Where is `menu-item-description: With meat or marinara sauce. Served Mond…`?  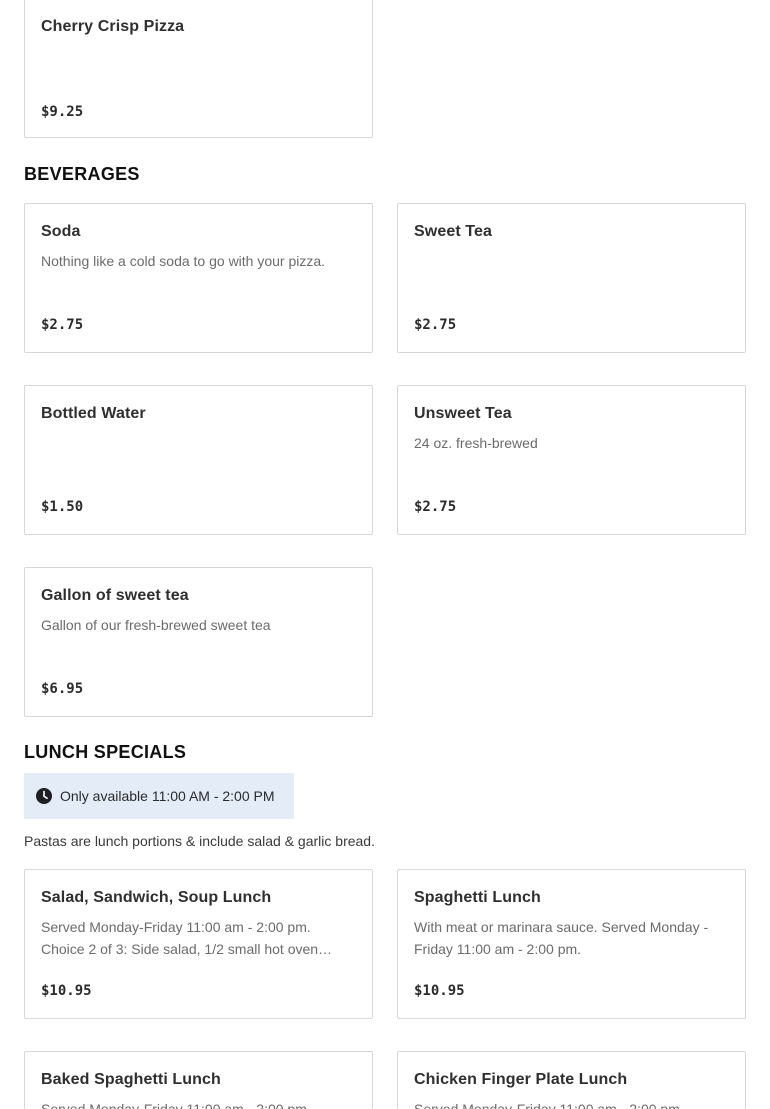
menu-item-description: With meat or marinara sauce. Served Mond… is located at coordinates (561, 938).